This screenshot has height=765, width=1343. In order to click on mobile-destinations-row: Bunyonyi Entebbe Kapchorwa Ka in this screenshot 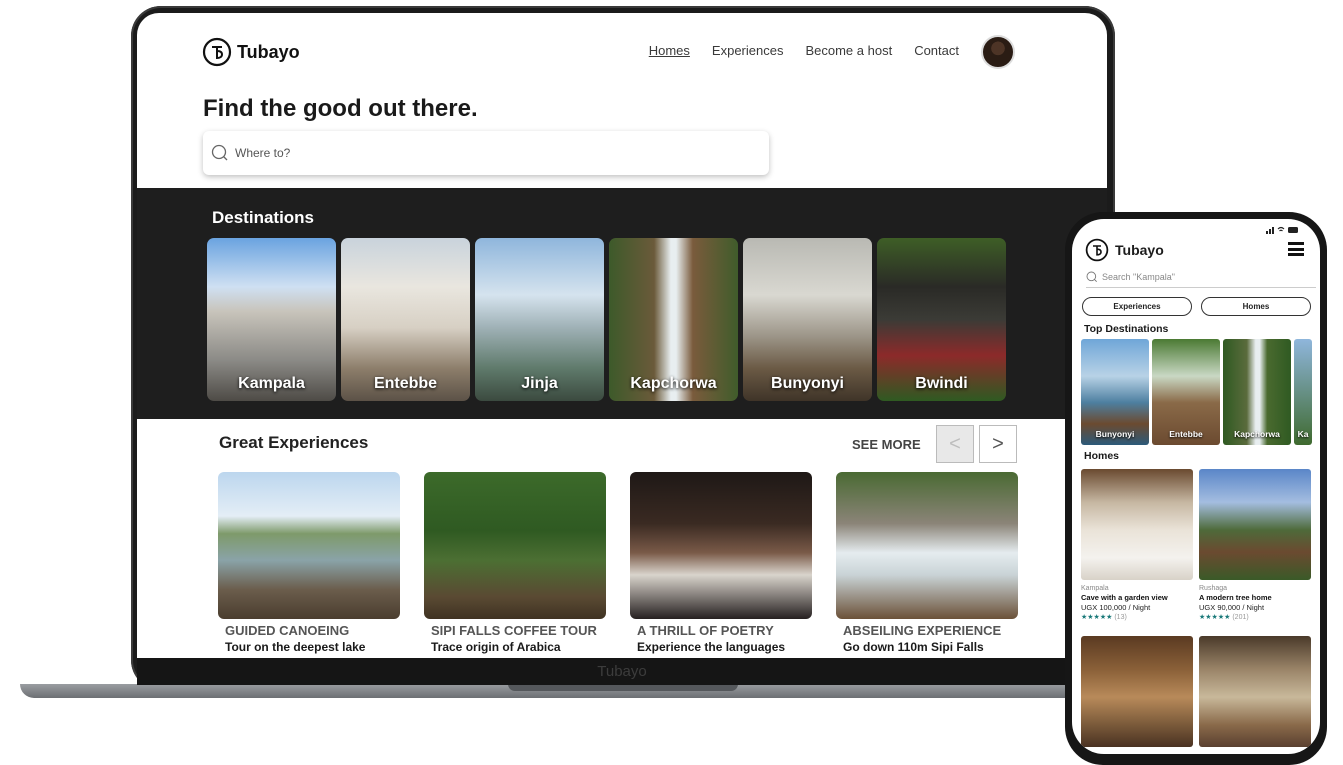, I will do `click(1196, 392)`.